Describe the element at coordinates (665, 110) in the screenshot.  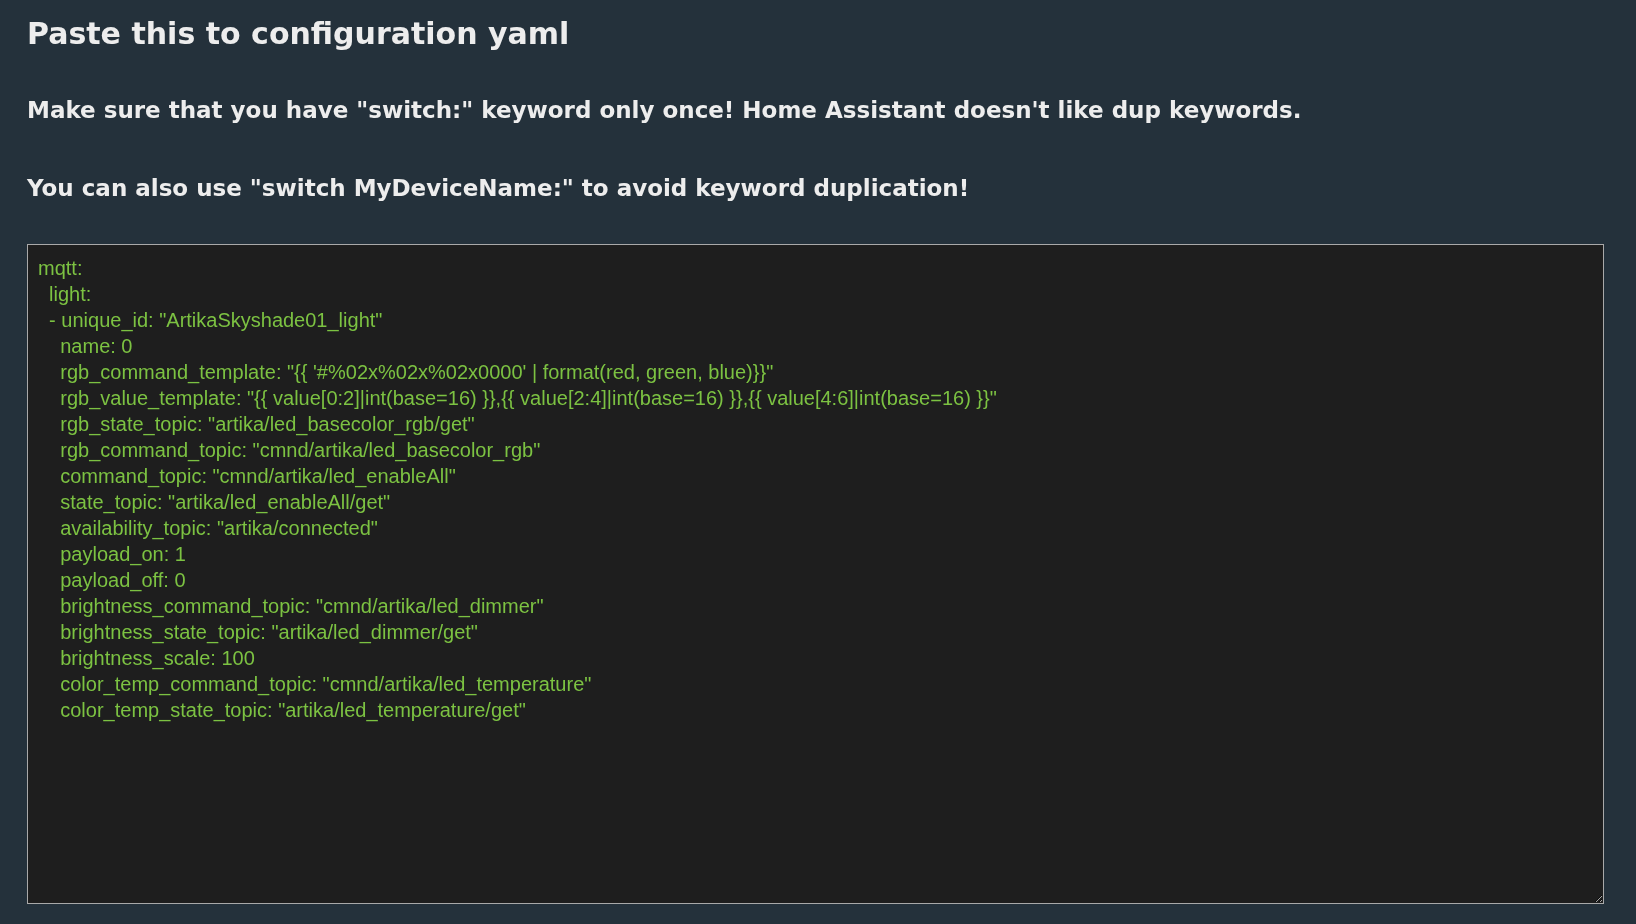
I see `warning-note: Make sure that you have "switch:" keyword only once! Home Assistant doesn't like dup keywords.` at that location.